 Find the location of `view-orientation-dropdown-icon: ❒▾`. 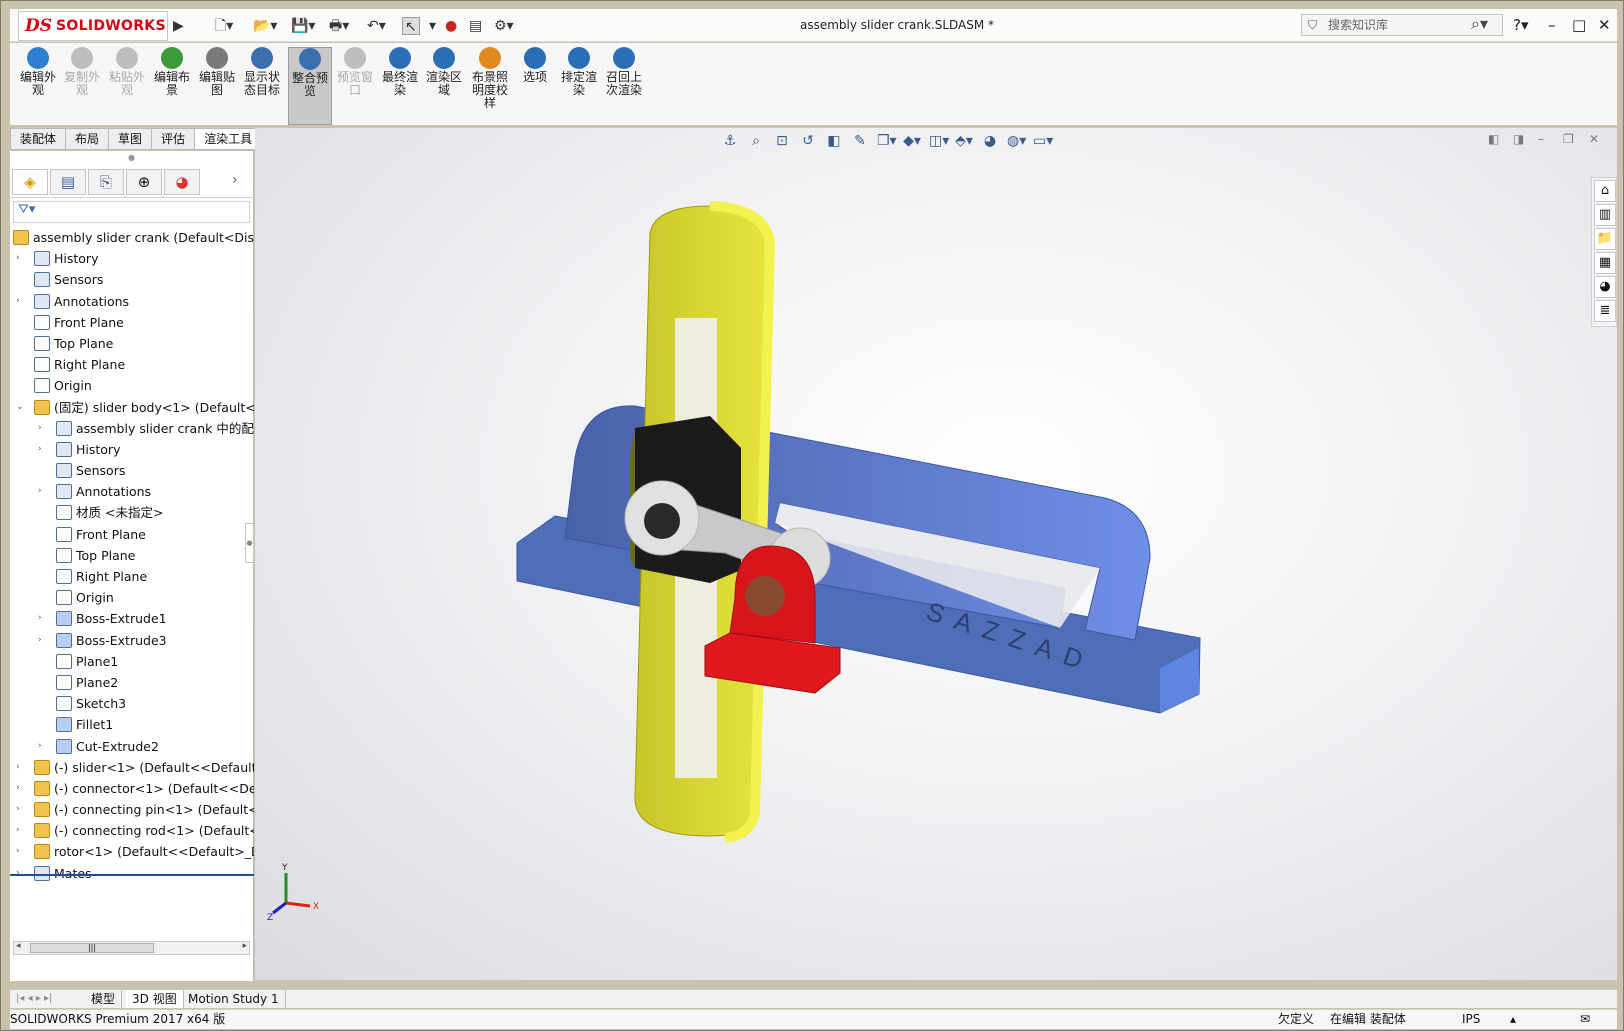

view-orientation-dropdown-icon: ❒▾ is located at coordinates (887, 141).